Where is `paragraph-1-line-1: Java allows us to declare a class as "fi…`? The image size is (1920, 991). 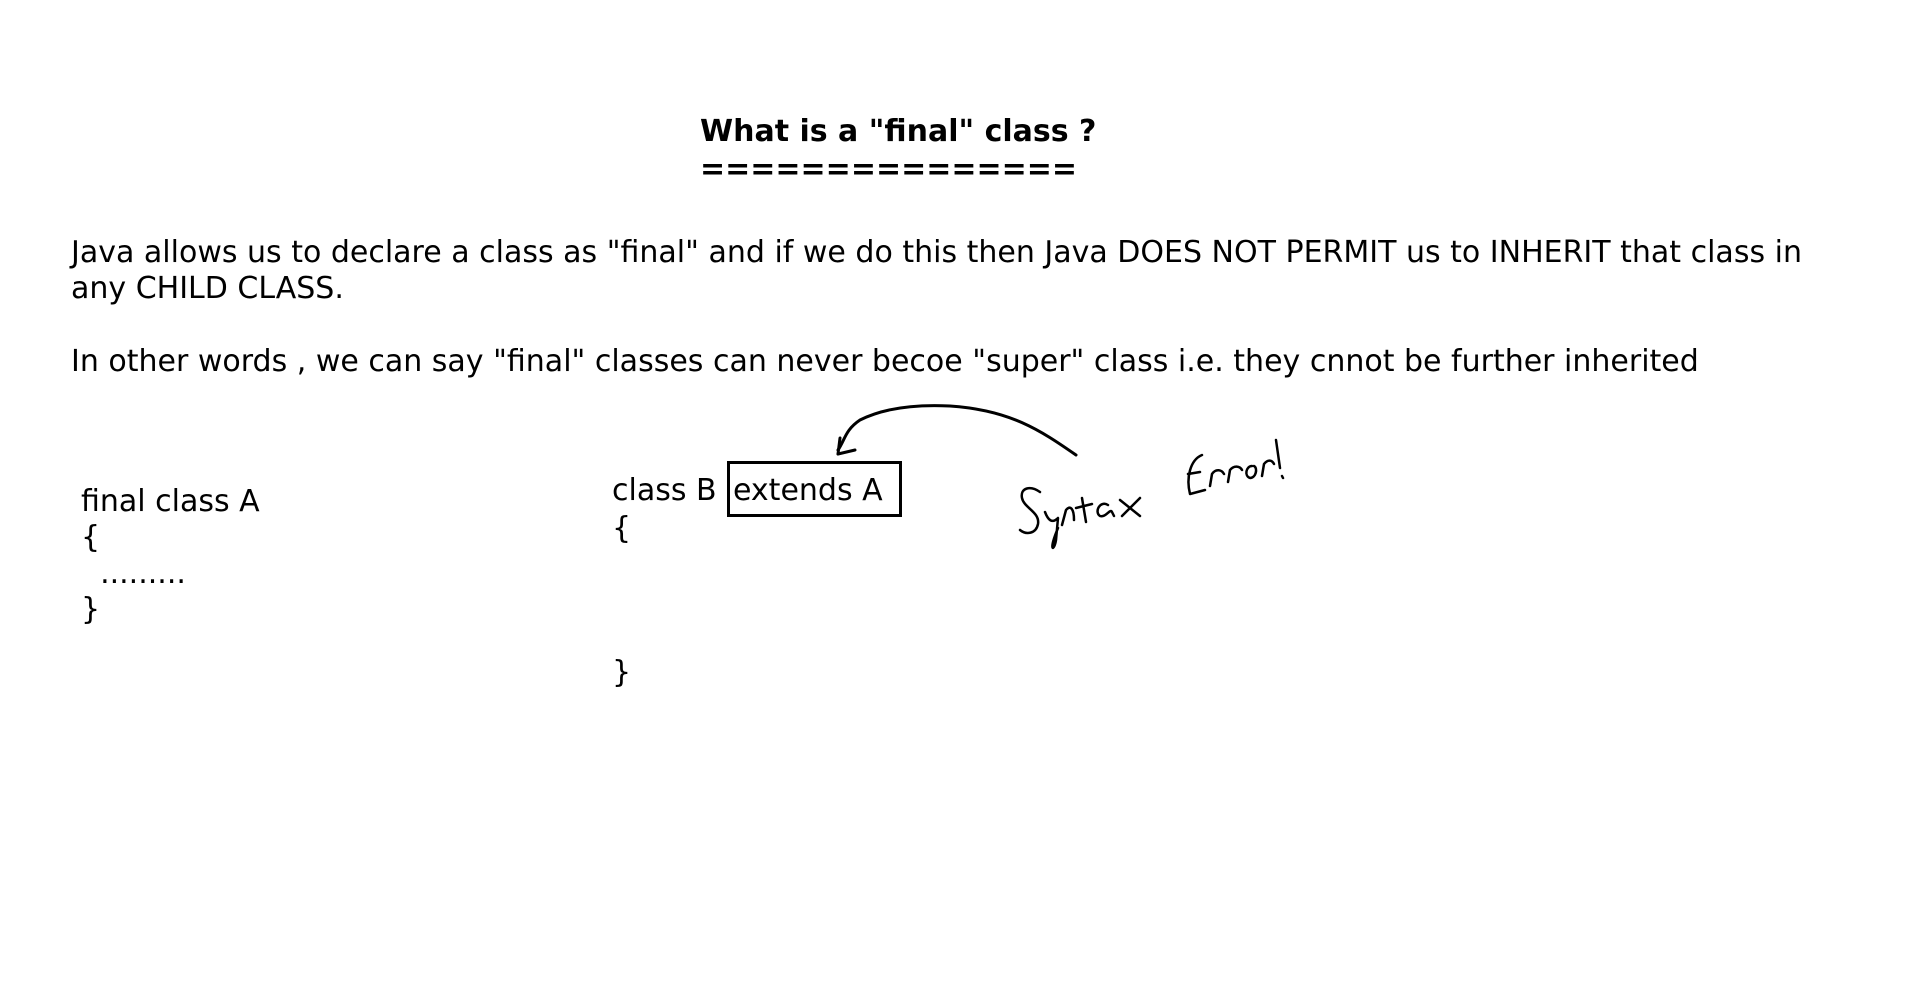 paragraph-1-line-1: Java allows us to declare a class as "fi… is located at coordinates (936, 252).